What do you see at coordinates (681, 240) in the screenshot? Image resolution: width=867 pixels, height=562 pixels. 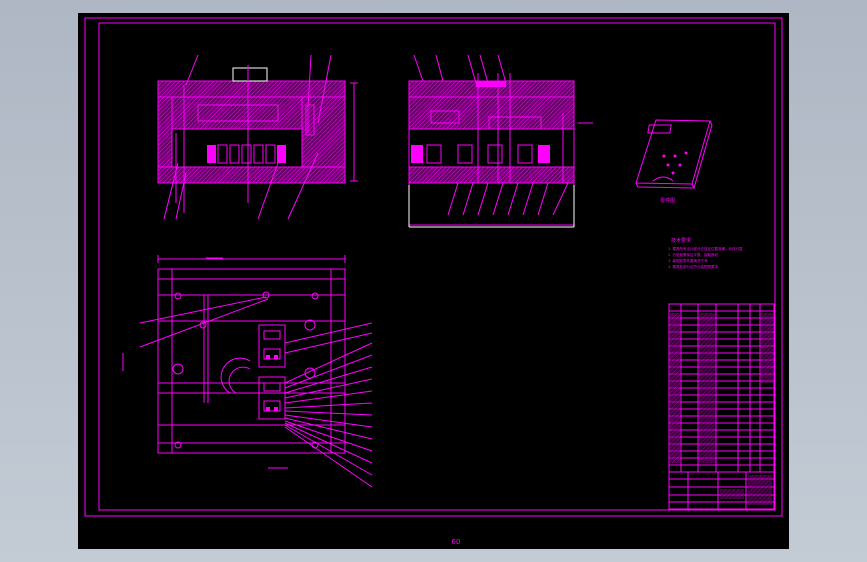 I see `tech-req-title: 技术要求` at bounding box center [681, 240].